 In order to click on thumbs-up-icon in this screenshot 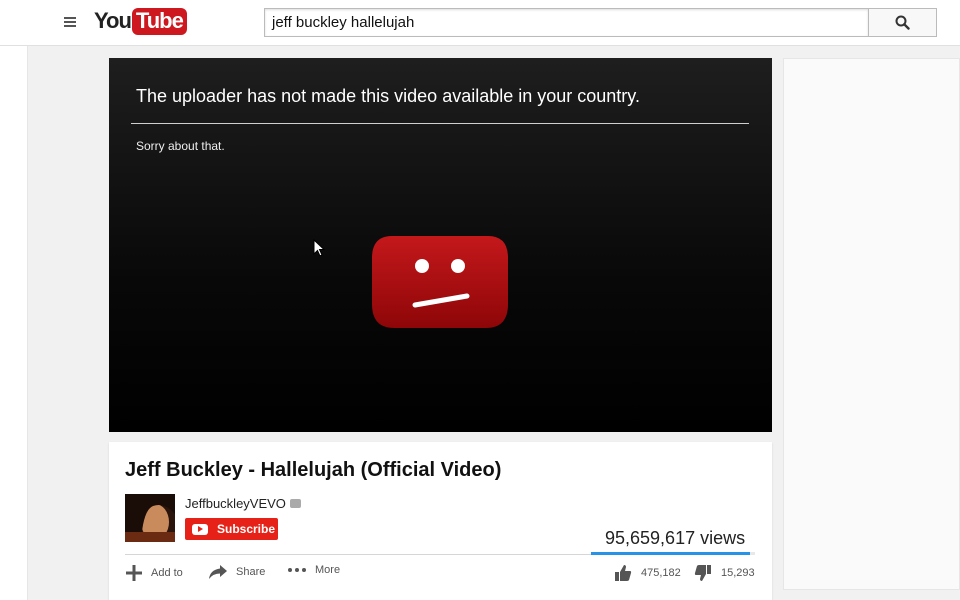, I will do `click(623, 573)`.